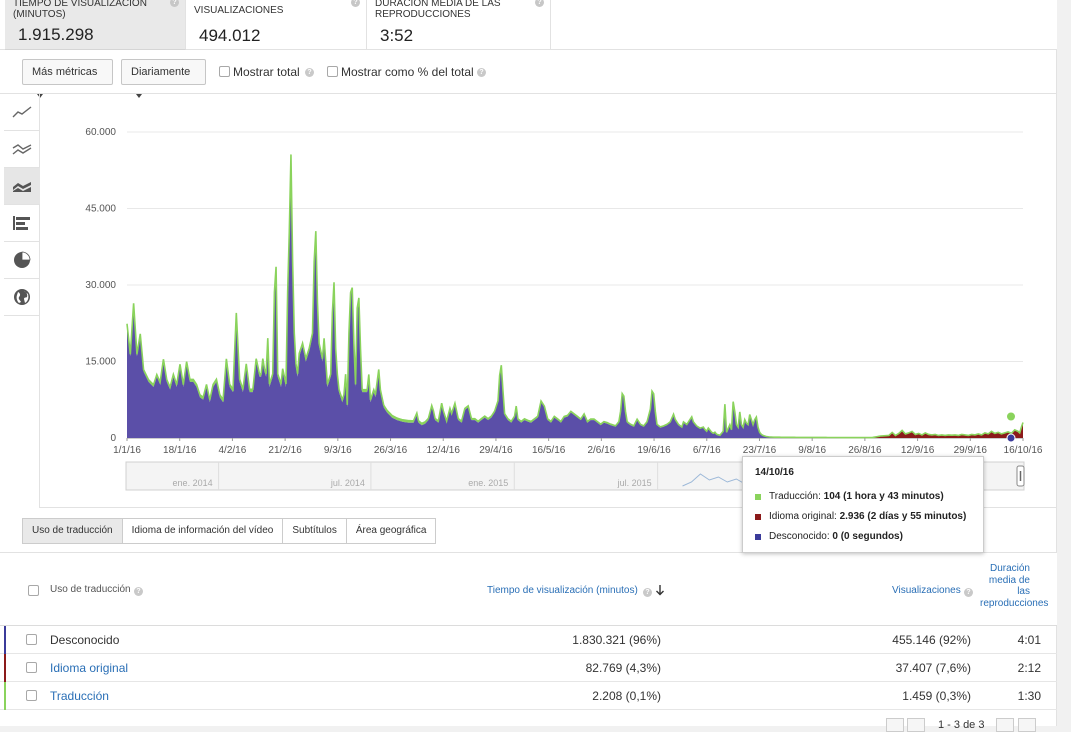 The image size is (1071, 732). I want to click on more-metrics-dropdown: Más métricas, so click(67, 79).